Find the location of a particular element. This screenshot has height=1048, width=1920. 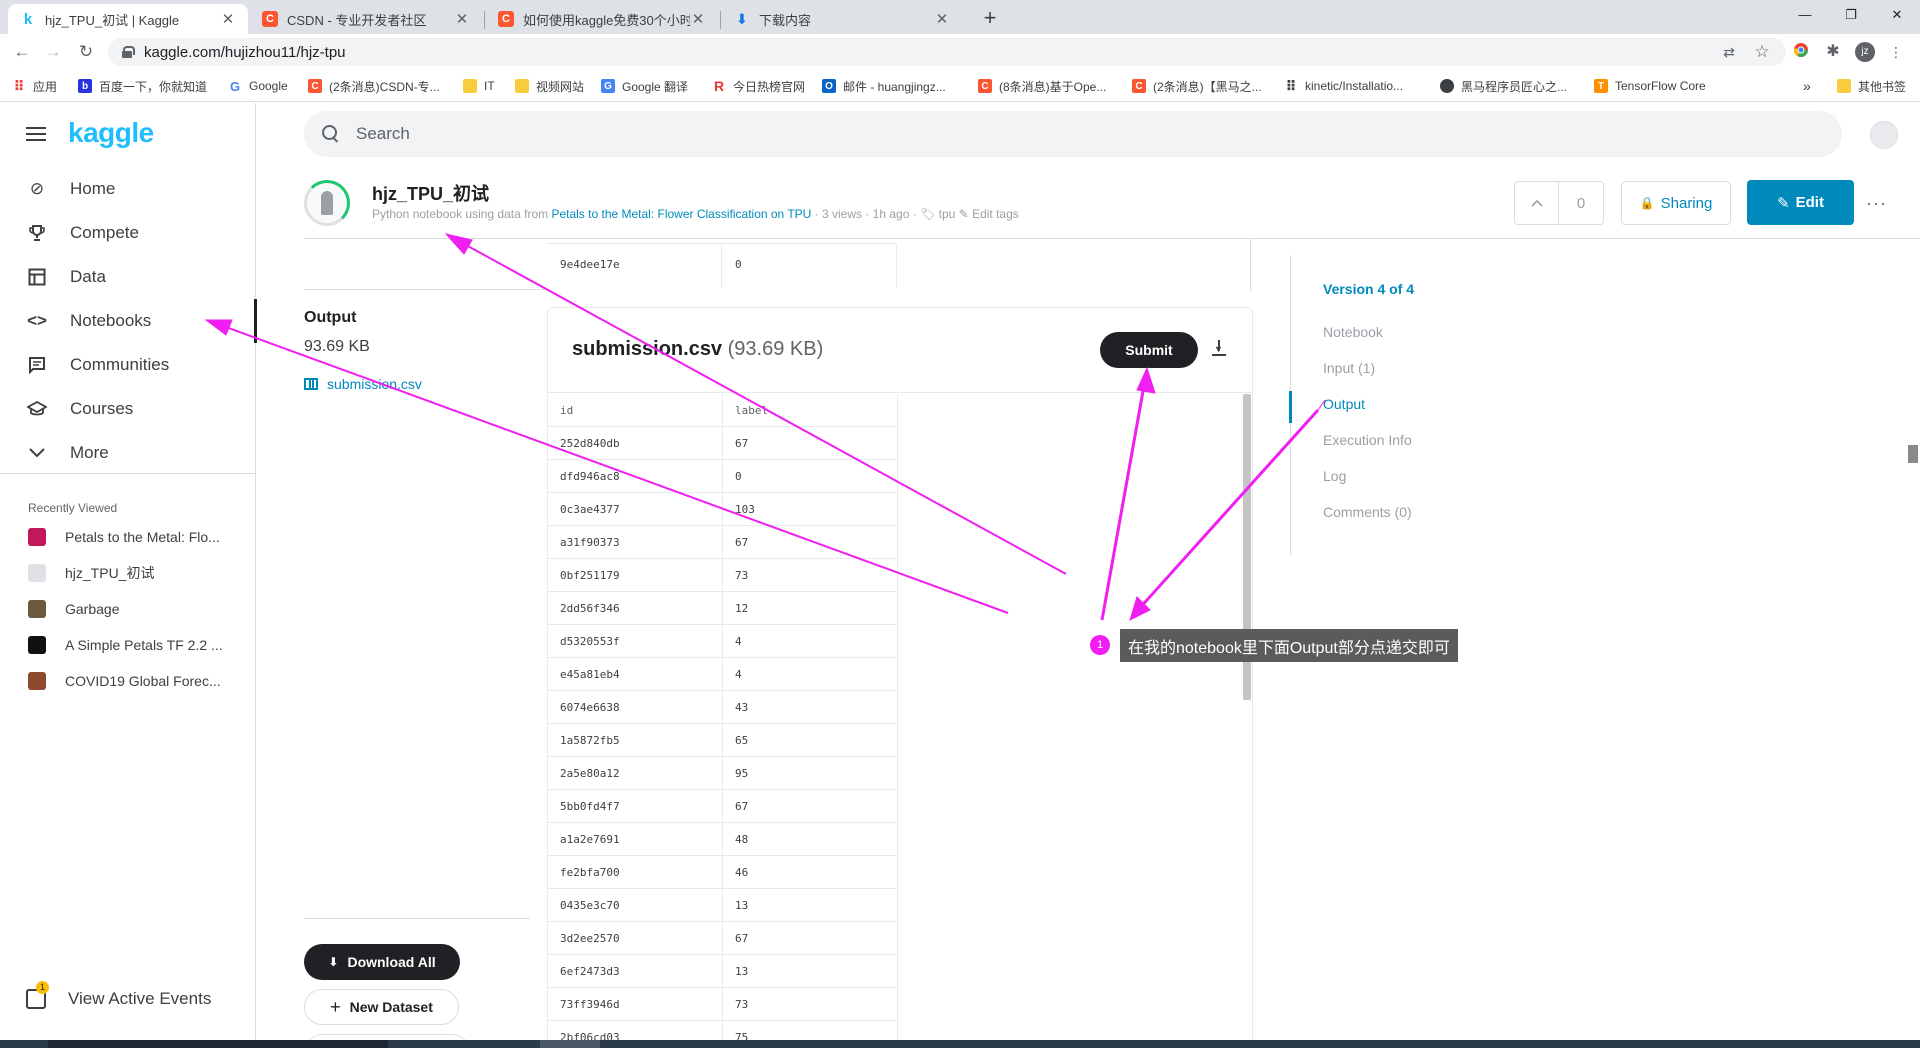

sharing-button: 🔒 Sharing is located at coordinates (1676, 203).